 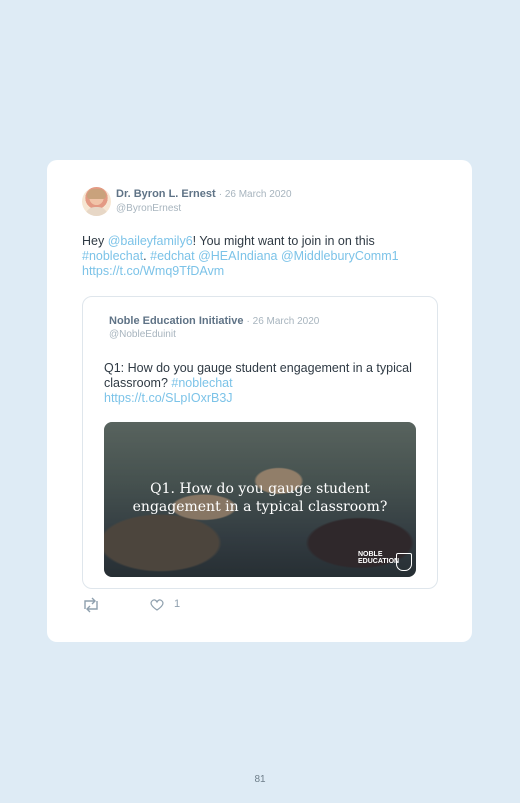 I want to click on tweet-date: · 26 March 2020, so click(x=255, y=194).